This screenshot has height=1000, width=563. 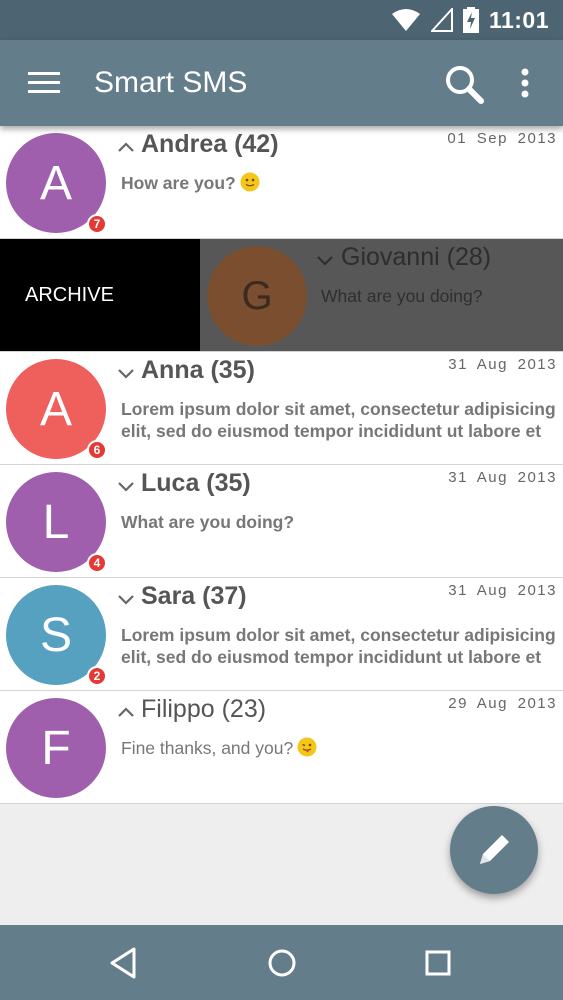 I want to click on more-vertical-icon, so click(x=525, y=84).